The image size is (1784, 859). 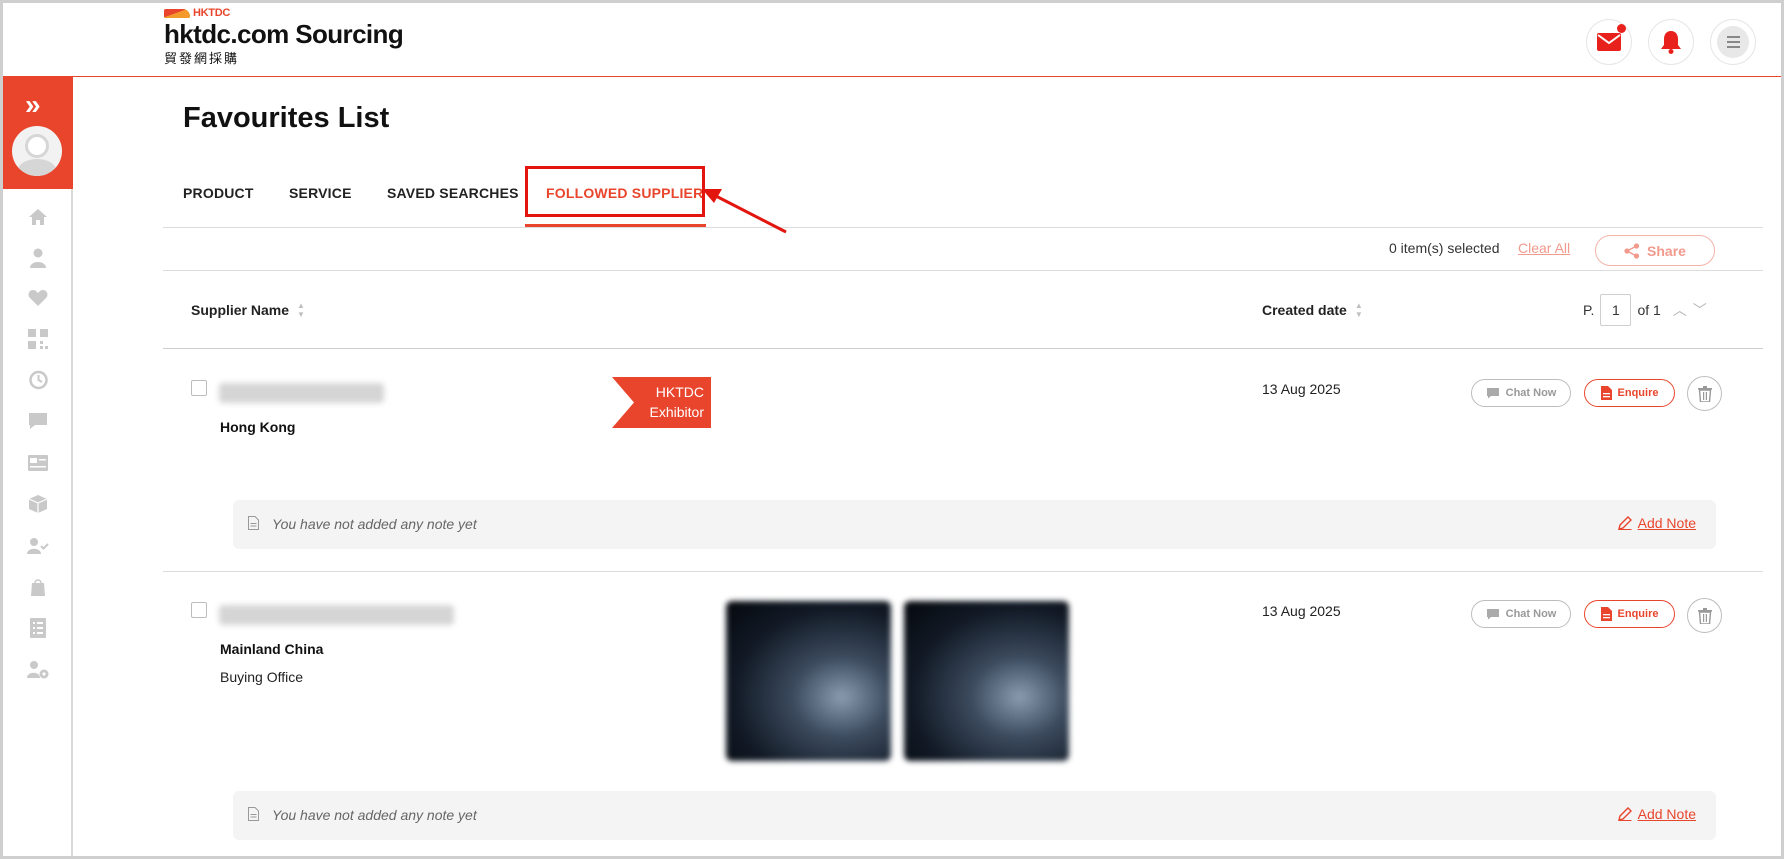 I want to click on qr-icon, so click(x=38, y=339).